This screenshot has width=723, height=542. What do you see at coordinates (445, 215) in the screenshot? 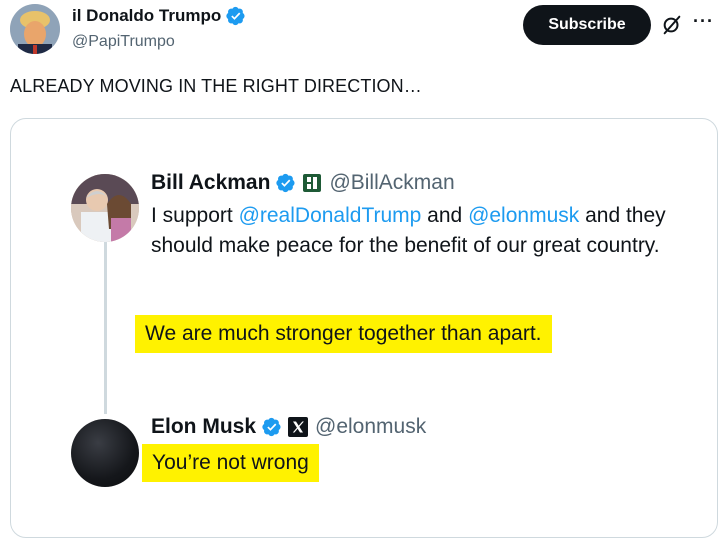
I see `body-middle: and` at bounding box center [445, 215].